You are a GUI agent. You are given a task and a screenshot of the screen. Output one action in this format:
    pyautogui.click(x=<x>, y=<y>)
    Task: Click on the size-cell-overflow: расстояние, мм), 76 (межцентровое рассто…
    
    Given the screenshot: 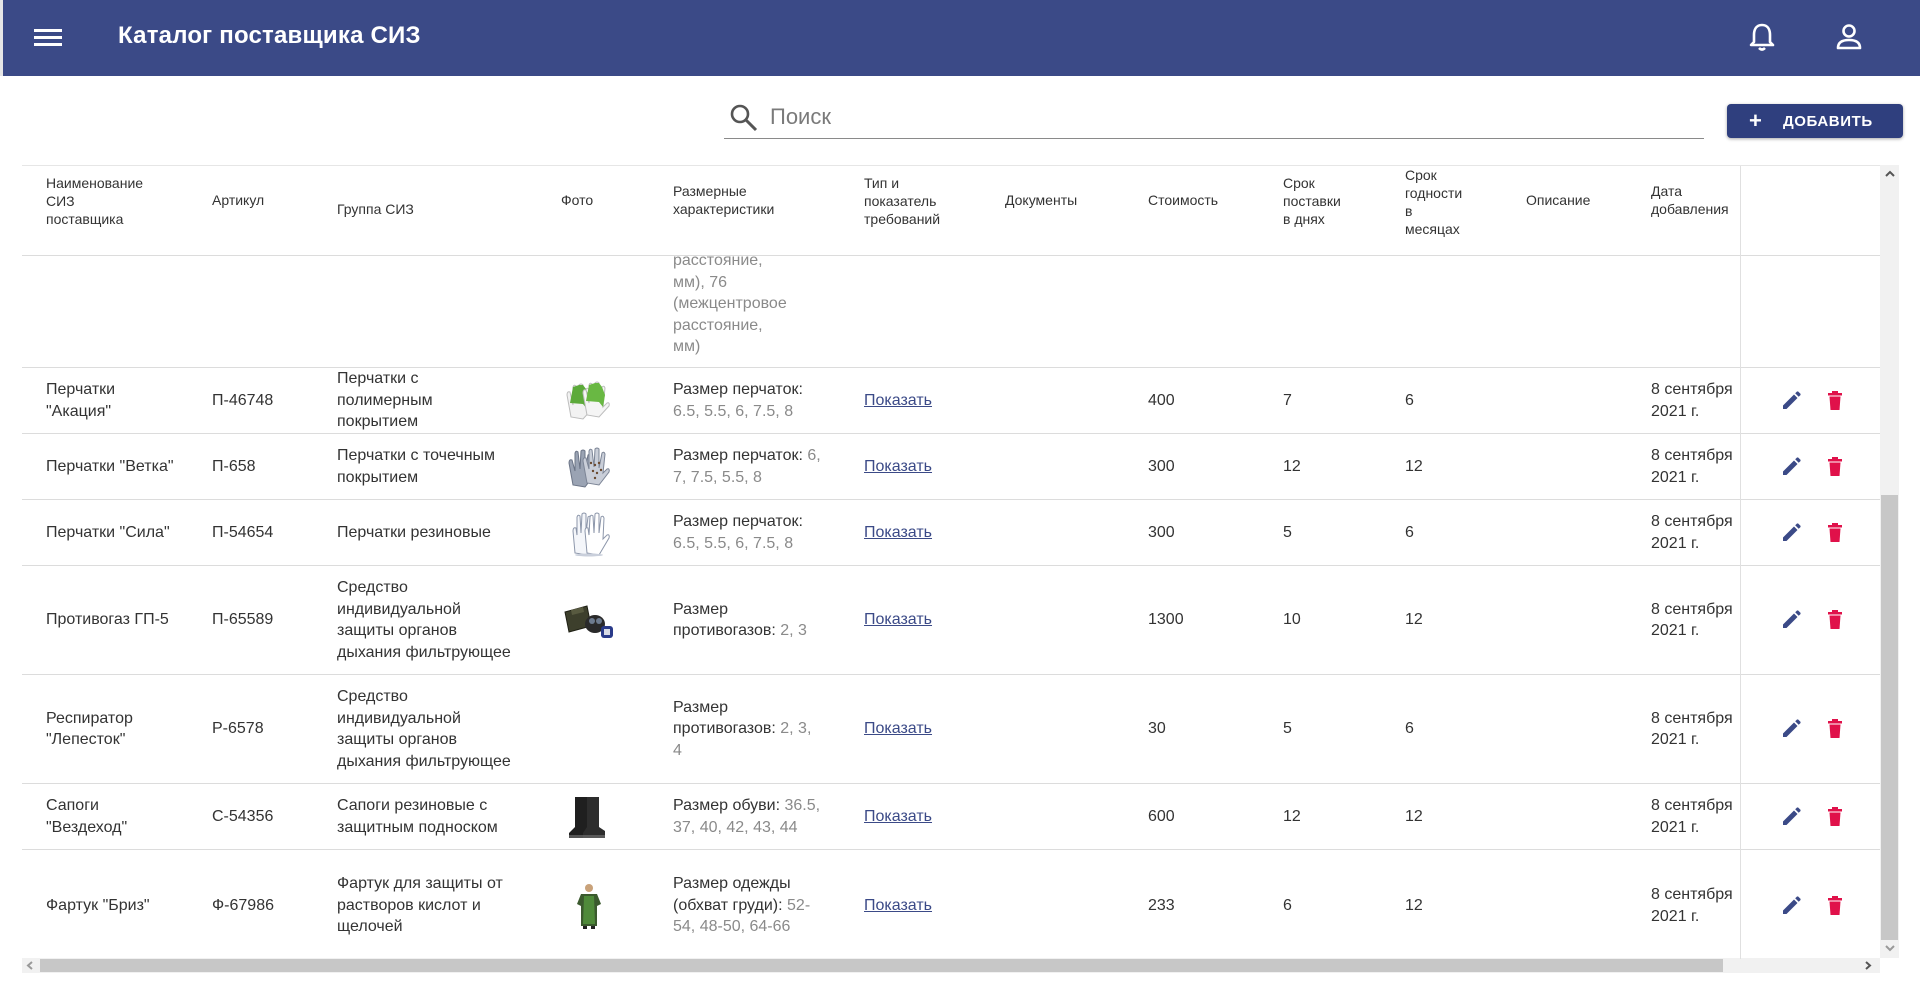 What is the action you would take?
    pyautogui.click(x=730, y=303)
    